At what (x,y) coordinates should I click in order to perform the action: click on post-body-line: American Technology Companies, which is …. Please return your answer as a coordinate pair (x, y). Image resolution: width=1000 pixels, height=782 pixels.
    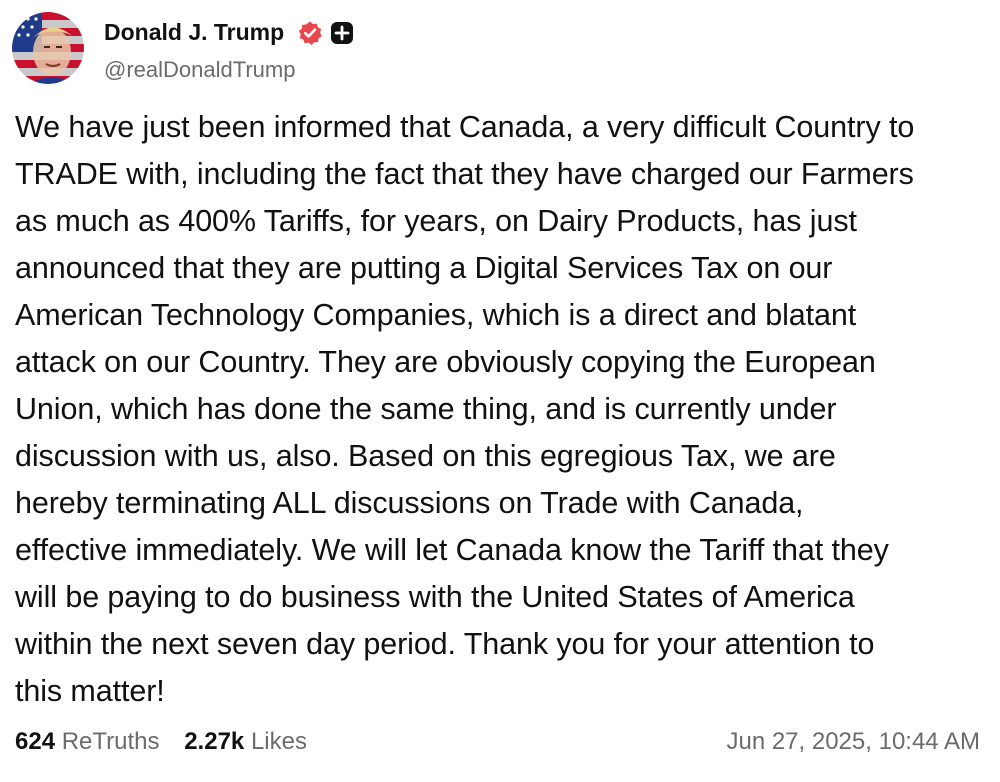
    Looking at the image, I should click on (436, 315).